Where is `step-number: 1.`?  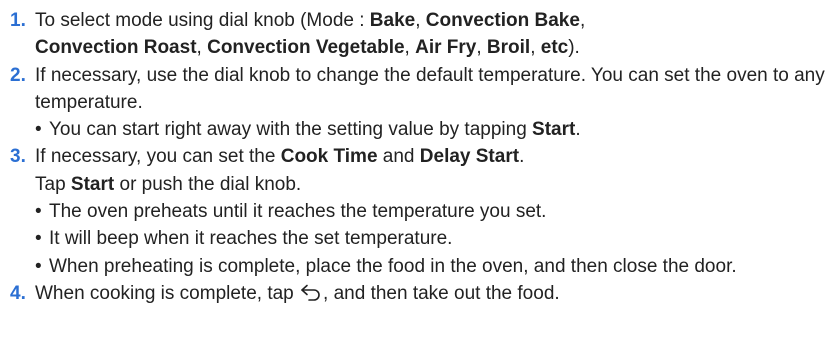 step-number: 1. is located at coordinates (18, 20).